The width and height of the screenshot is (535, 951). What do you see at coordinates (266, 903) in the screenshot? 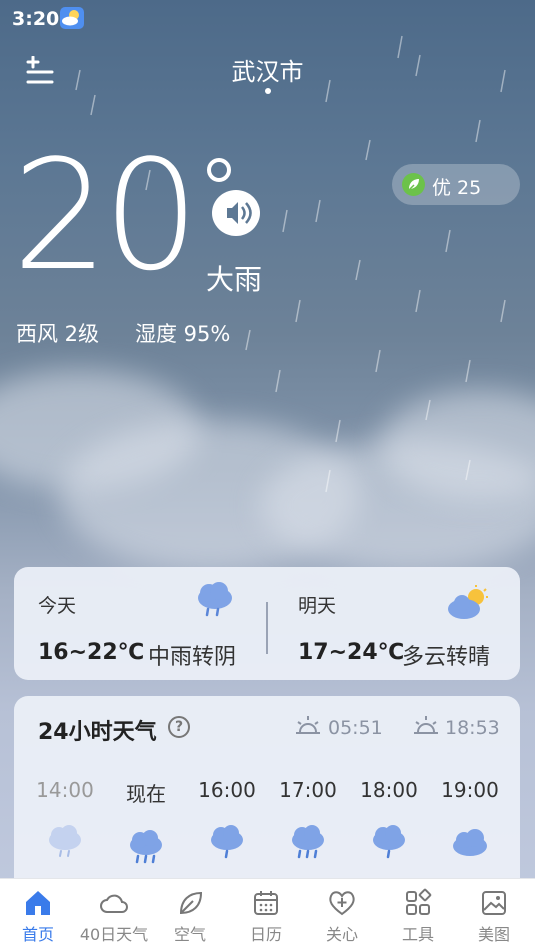
I see `calendar-icon` at bounding box center [266, 903].